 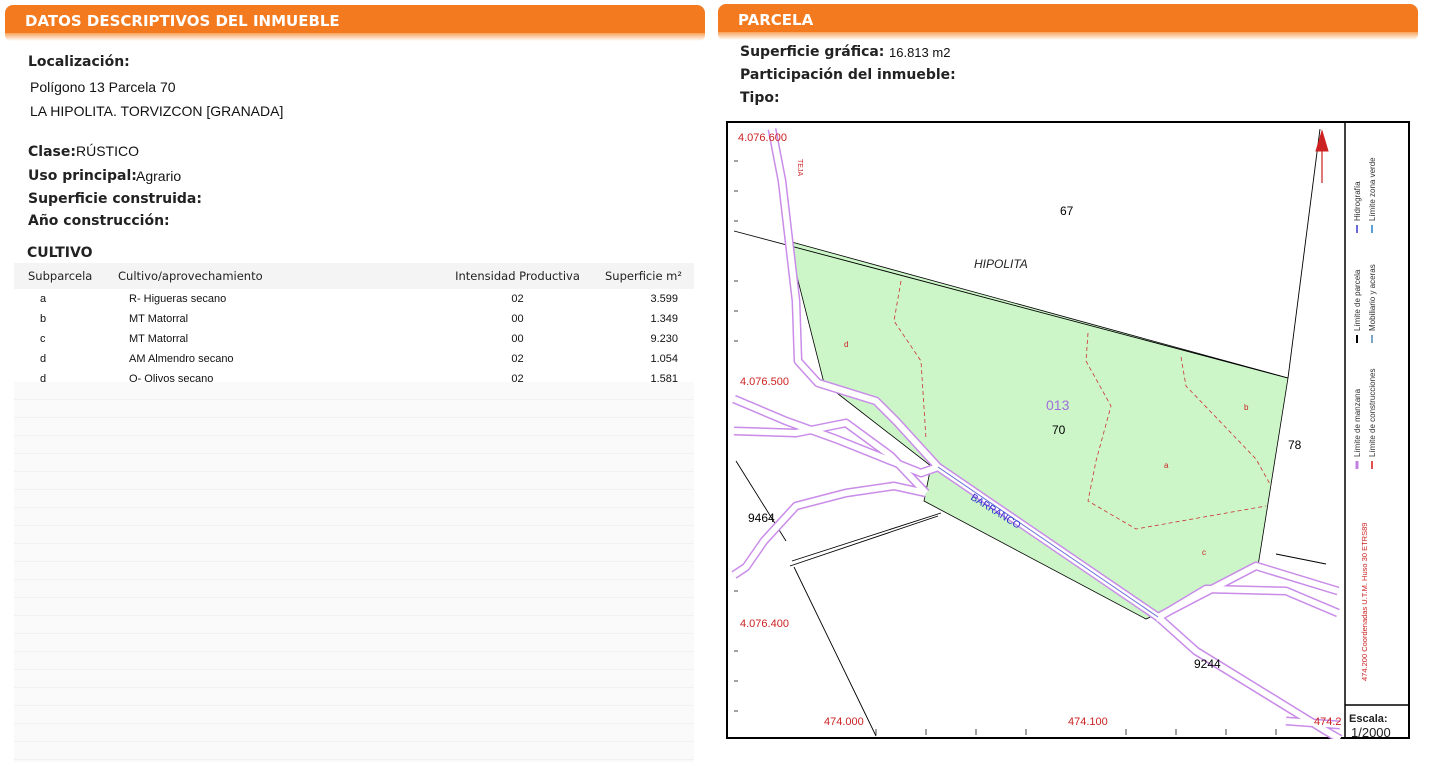 What do you see at coordinates (354, 319) in the screenshot?
I see `table-row: b MT Matorral 00 1.349` at bounding box center [354, 319].